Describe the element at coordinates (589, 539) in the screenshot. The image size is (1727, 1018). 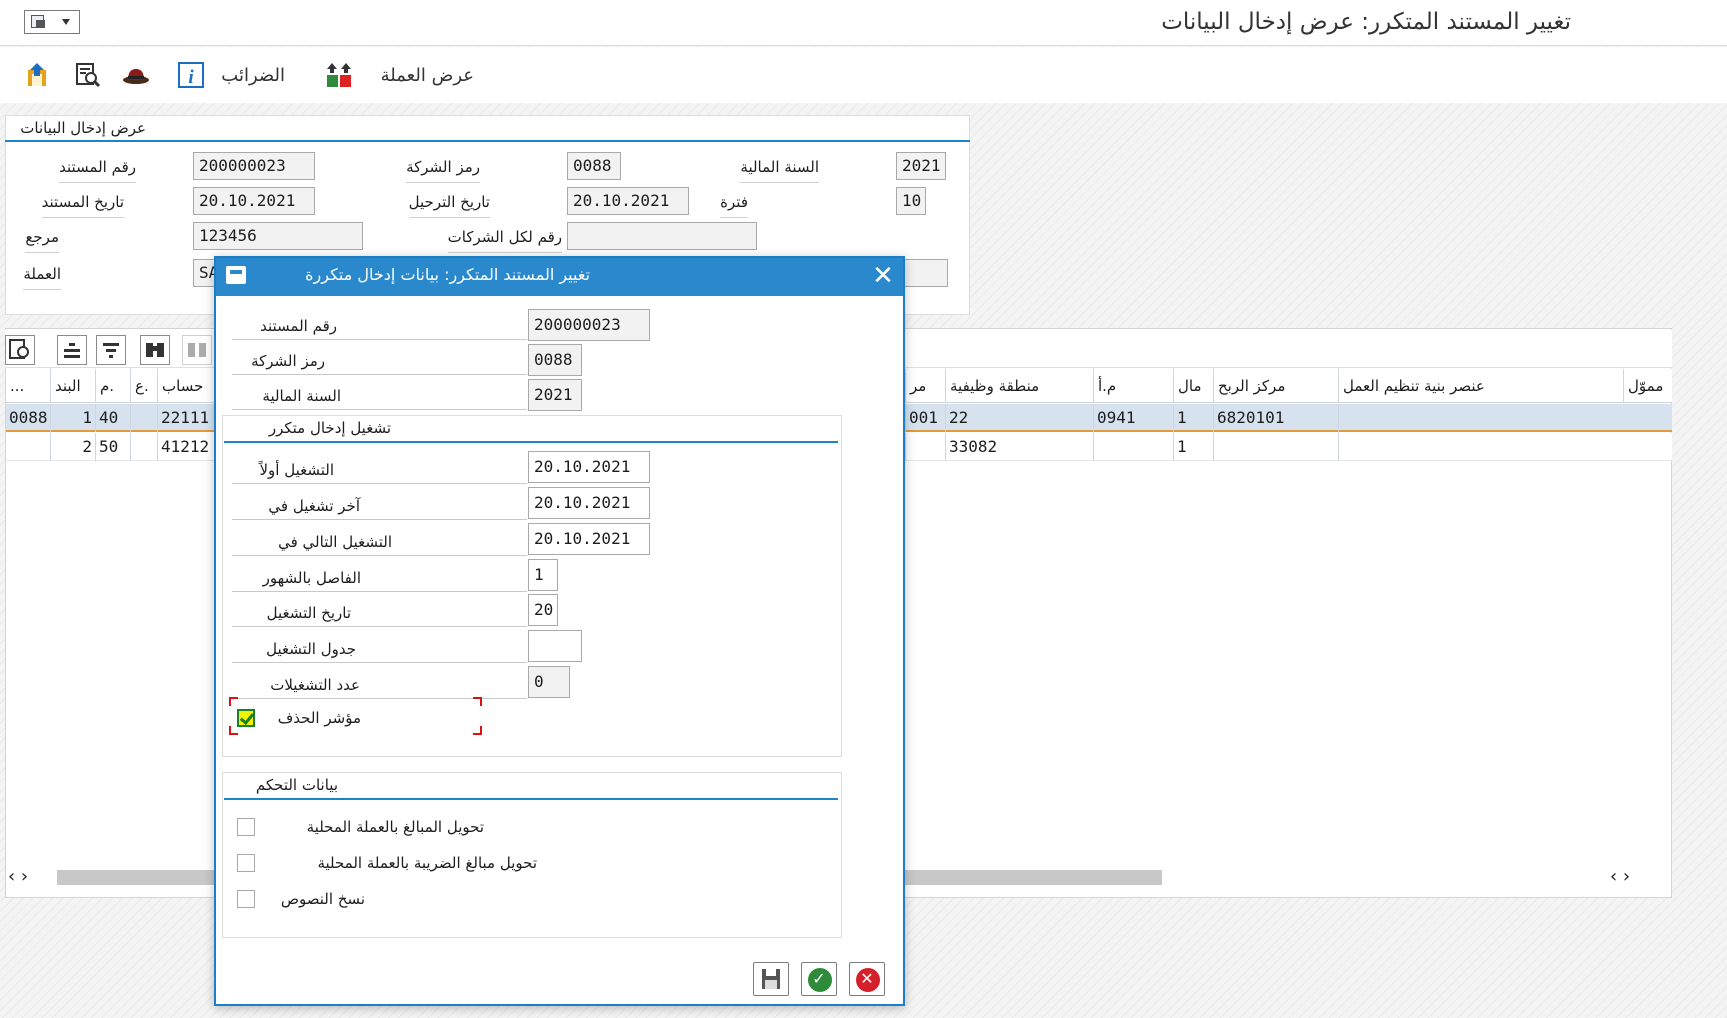
I see `next-run-field: 20.10.2021` at that location.